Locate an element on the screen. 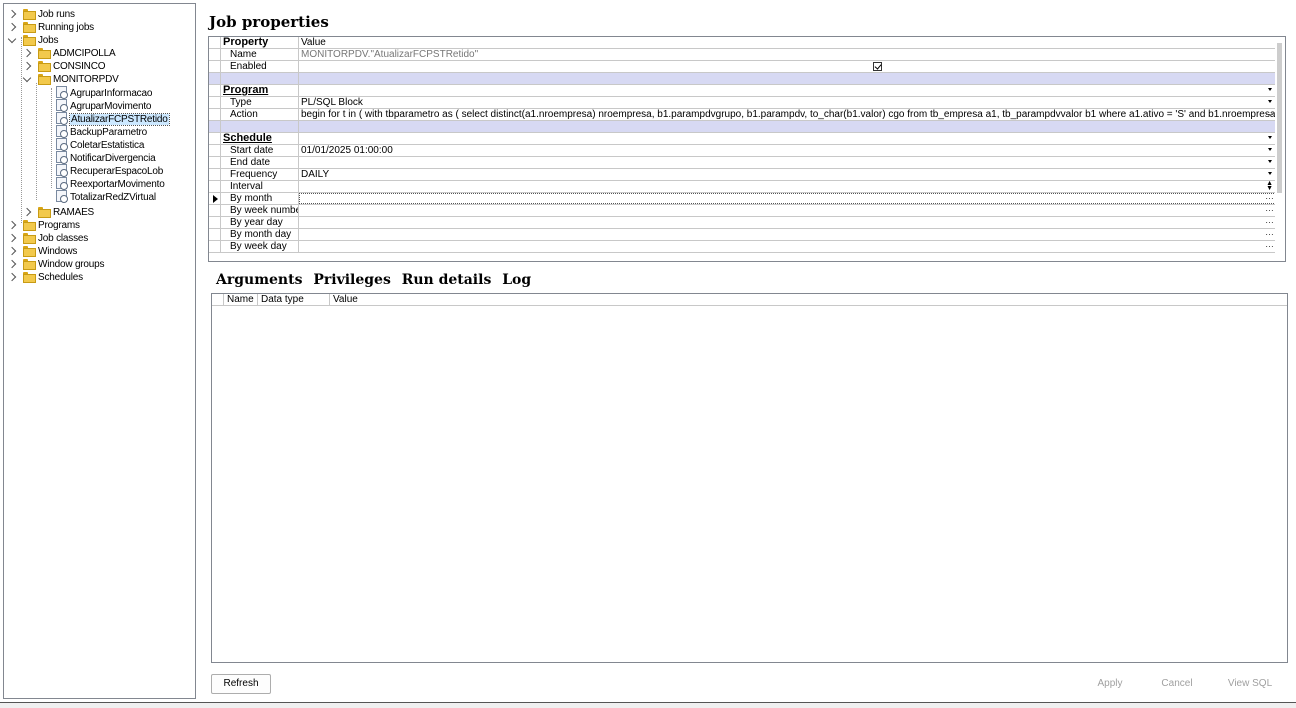 This screenshot has height=708, width=1296. tree-item-schedules: Schedules is located at coordinates (45, 277).